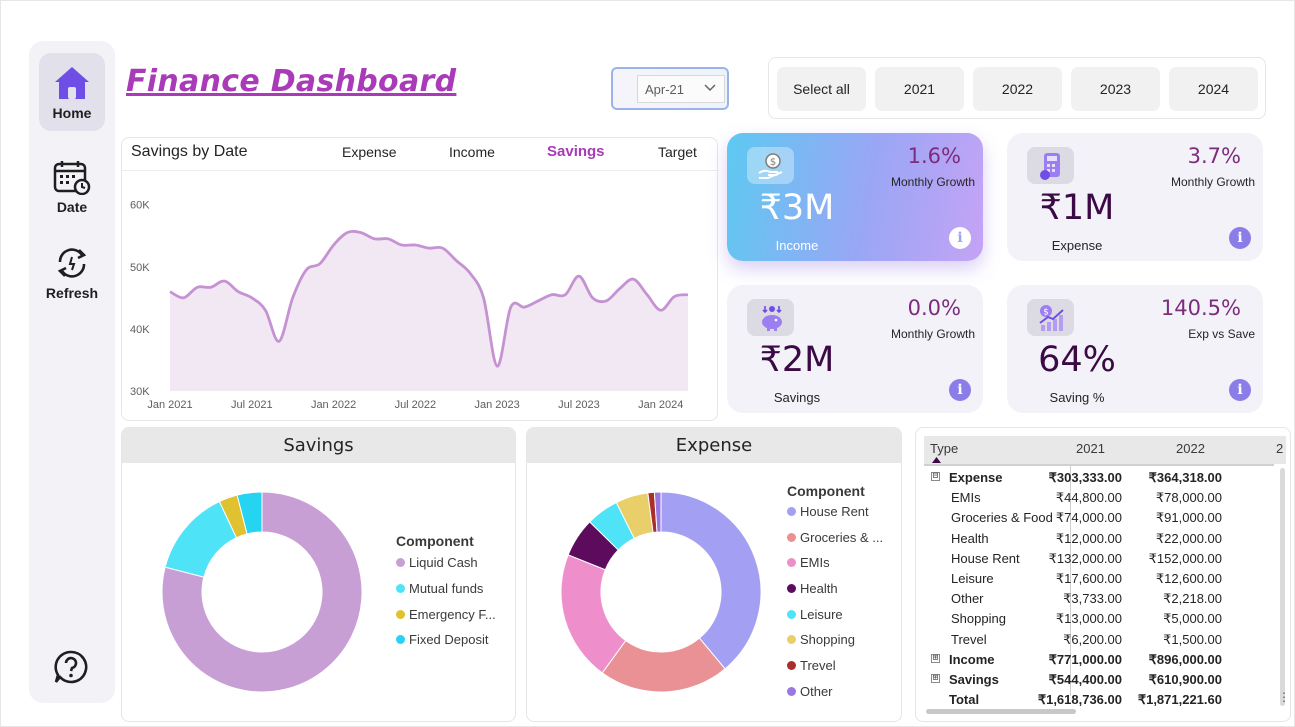 The width and height of the screenshot is (1295, 727). I want to click on collapse-icon: ⊟, so click(935, 476).